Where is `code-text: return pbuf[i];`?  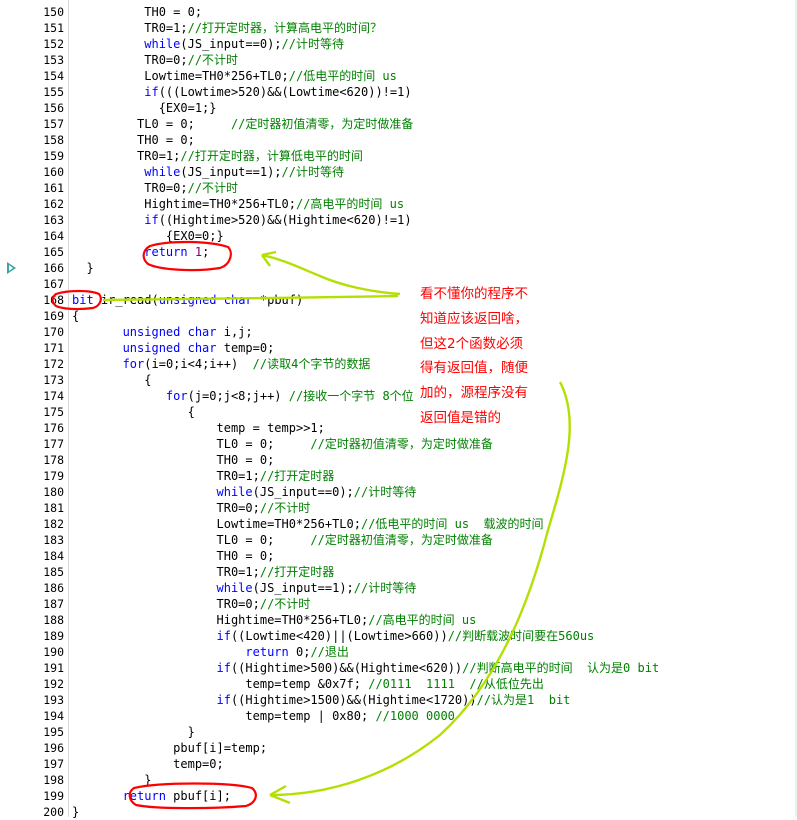 code-text: return pbuf[i]; is located at coordinates (151, 796).